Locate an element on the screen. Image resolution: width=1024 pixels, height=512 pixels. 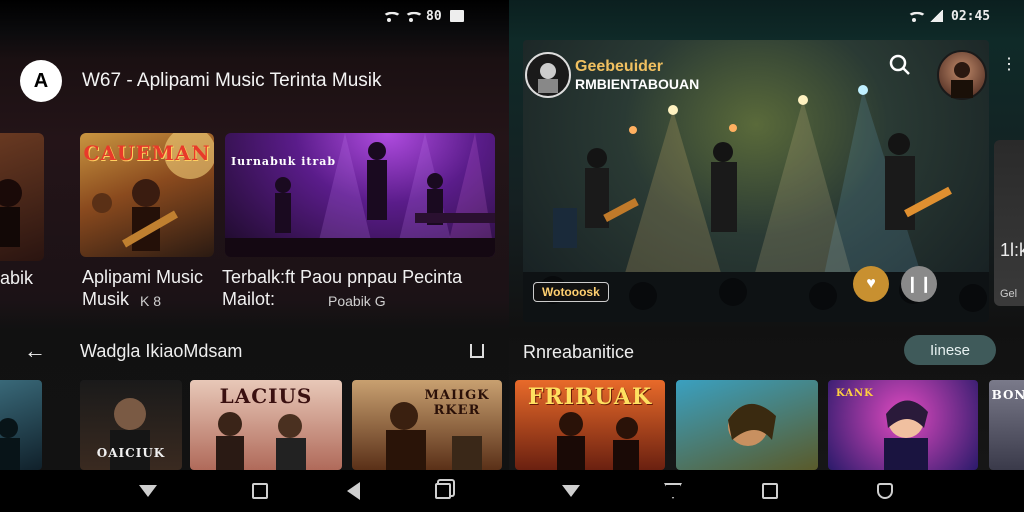
thumb-right-3-title: KANK is located at coordinates (855, 393).